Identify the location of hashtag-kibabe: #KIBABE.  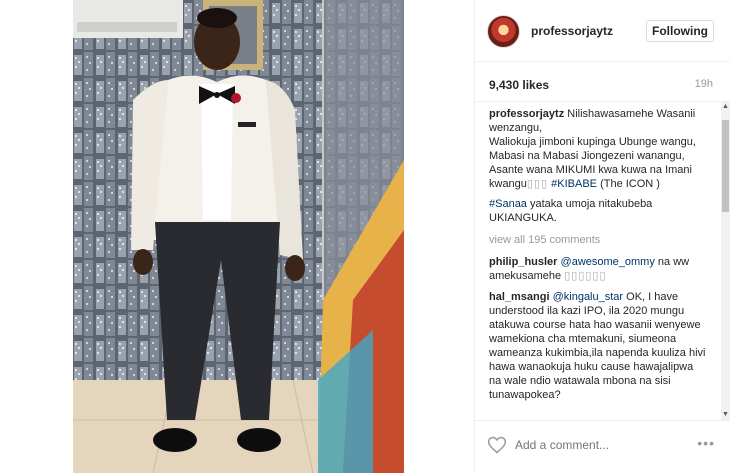
(574, 184).